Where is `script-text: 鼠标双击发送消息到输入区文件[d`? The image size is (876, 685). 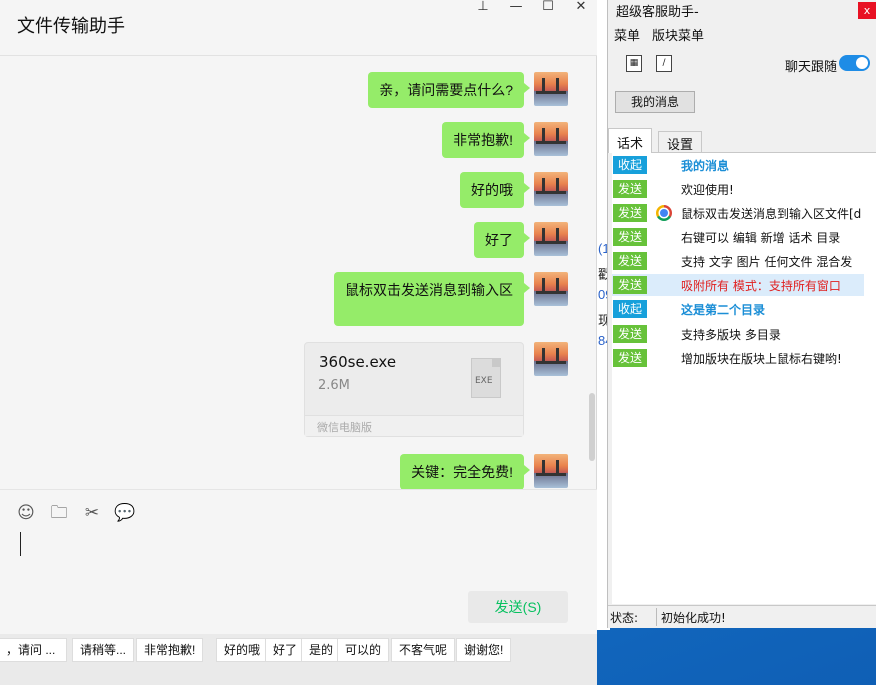
script-text: 鼠标双击发送消息到输入区文件[d is located at coordinates (771, 214).